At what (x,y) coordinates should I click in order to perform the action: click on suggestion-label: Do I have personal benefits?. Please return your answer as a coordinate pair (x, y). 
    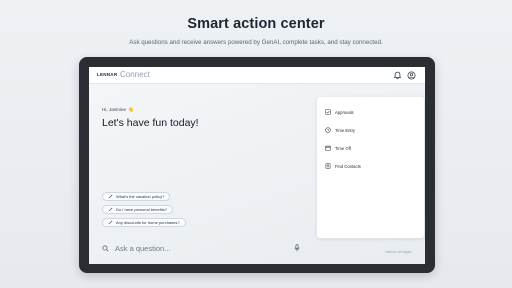
    Looking at the image, I should click on (141, 209).